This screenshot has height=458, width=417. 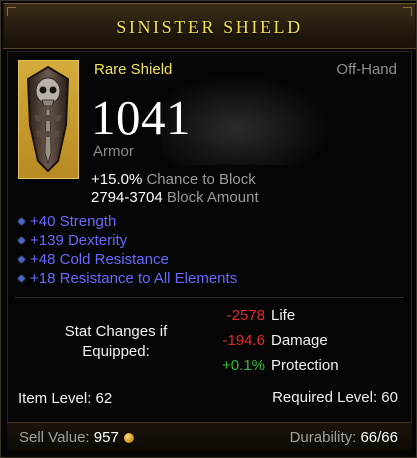 I want to click on sell-value: Sell Value: 957, so click(x=76, y=437).